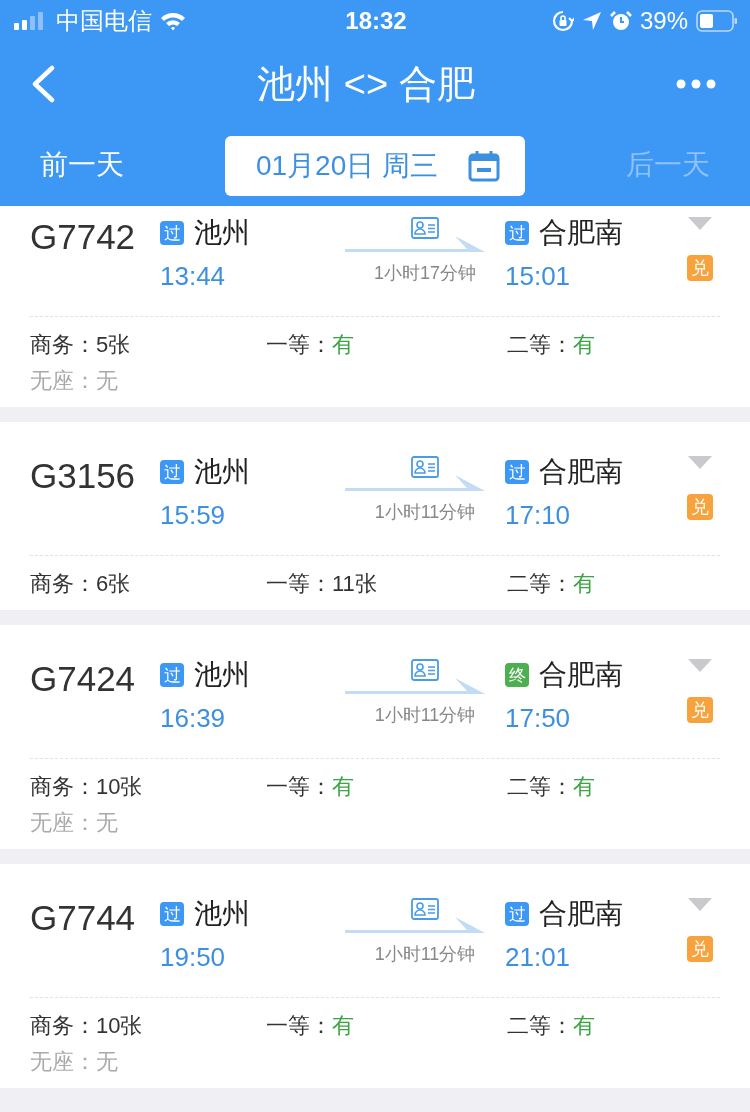 The width and height of the screenshot is (750, 1112). I want to click on calendar-icon, so click(484, 166).